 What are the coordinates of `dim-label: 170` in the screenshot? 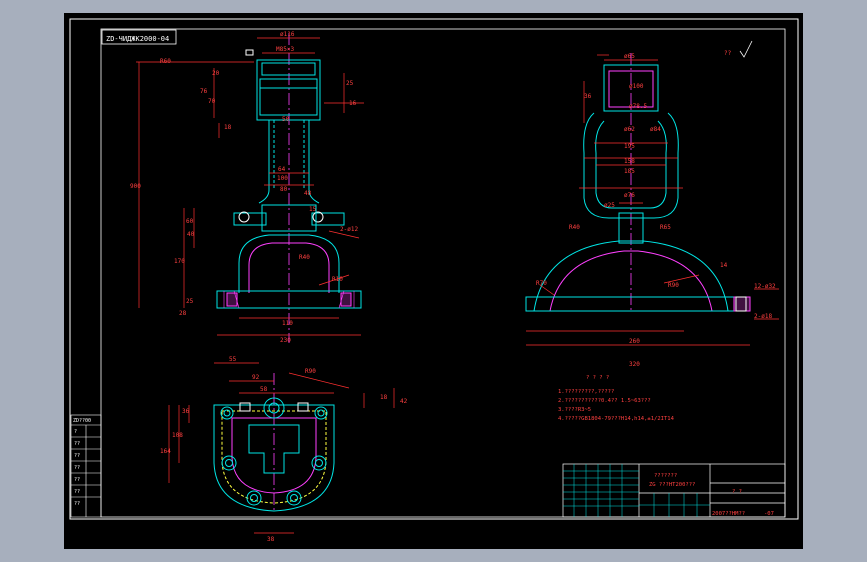 It's located at (179, 261).